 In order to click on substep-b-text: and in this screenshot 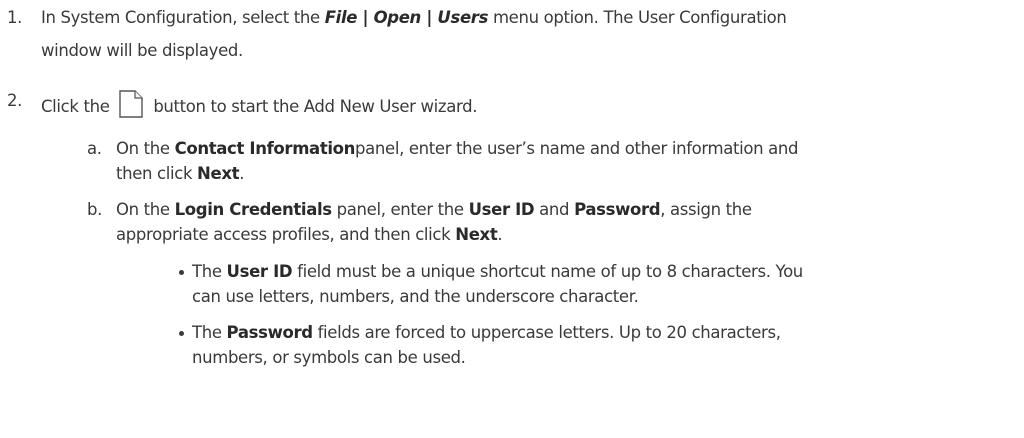, I will do `click(554, 209)`.